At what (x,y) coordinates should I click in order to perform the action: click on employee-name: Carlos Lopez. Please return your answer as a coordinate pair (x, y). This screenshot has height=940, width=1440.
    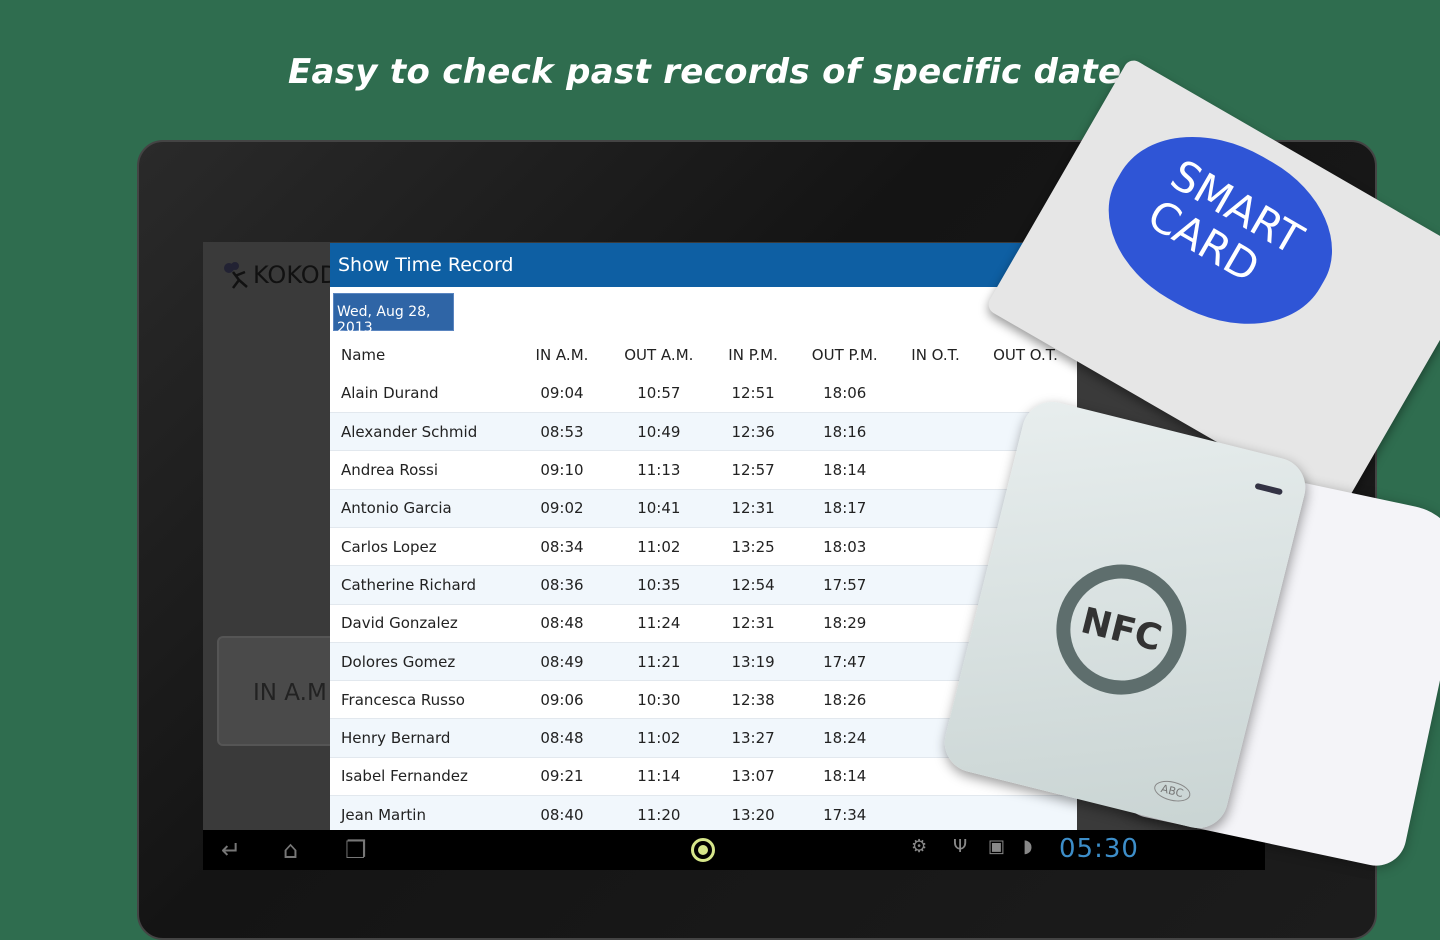
    Looking at the image, I should click on (425, 547).